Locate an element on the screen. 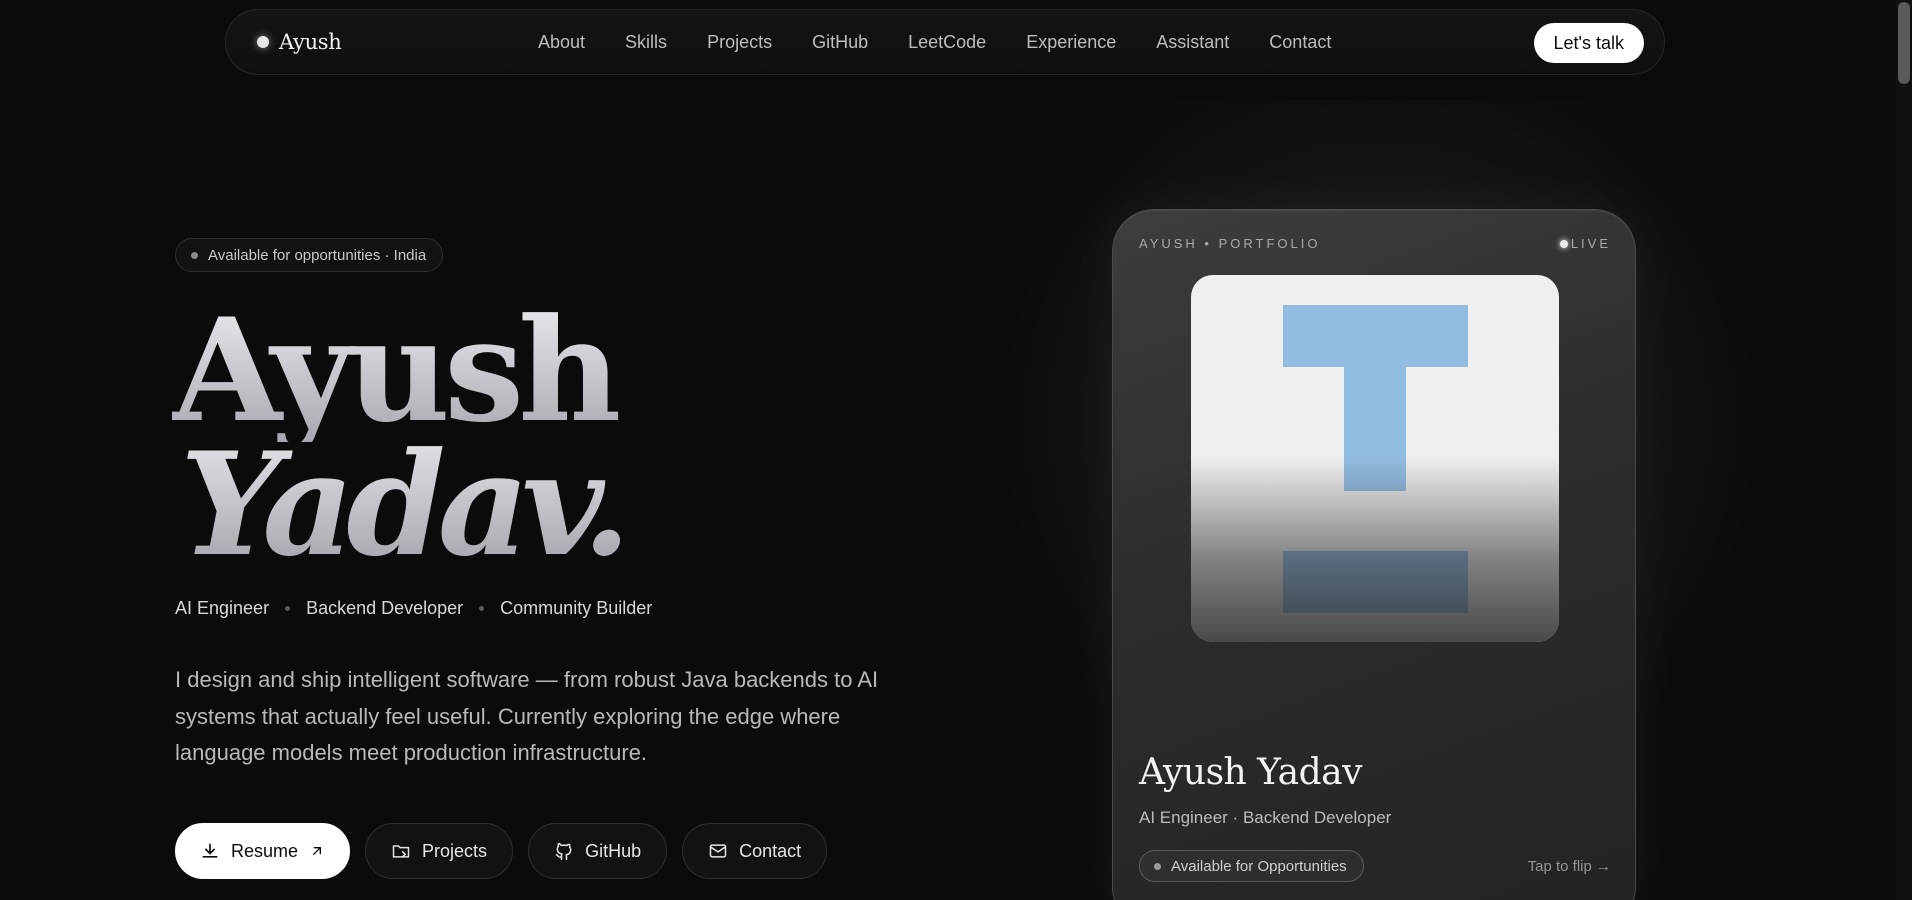  card-header-title: AYUSH • PORTFOLIO is located at coordinates (1230, 243).